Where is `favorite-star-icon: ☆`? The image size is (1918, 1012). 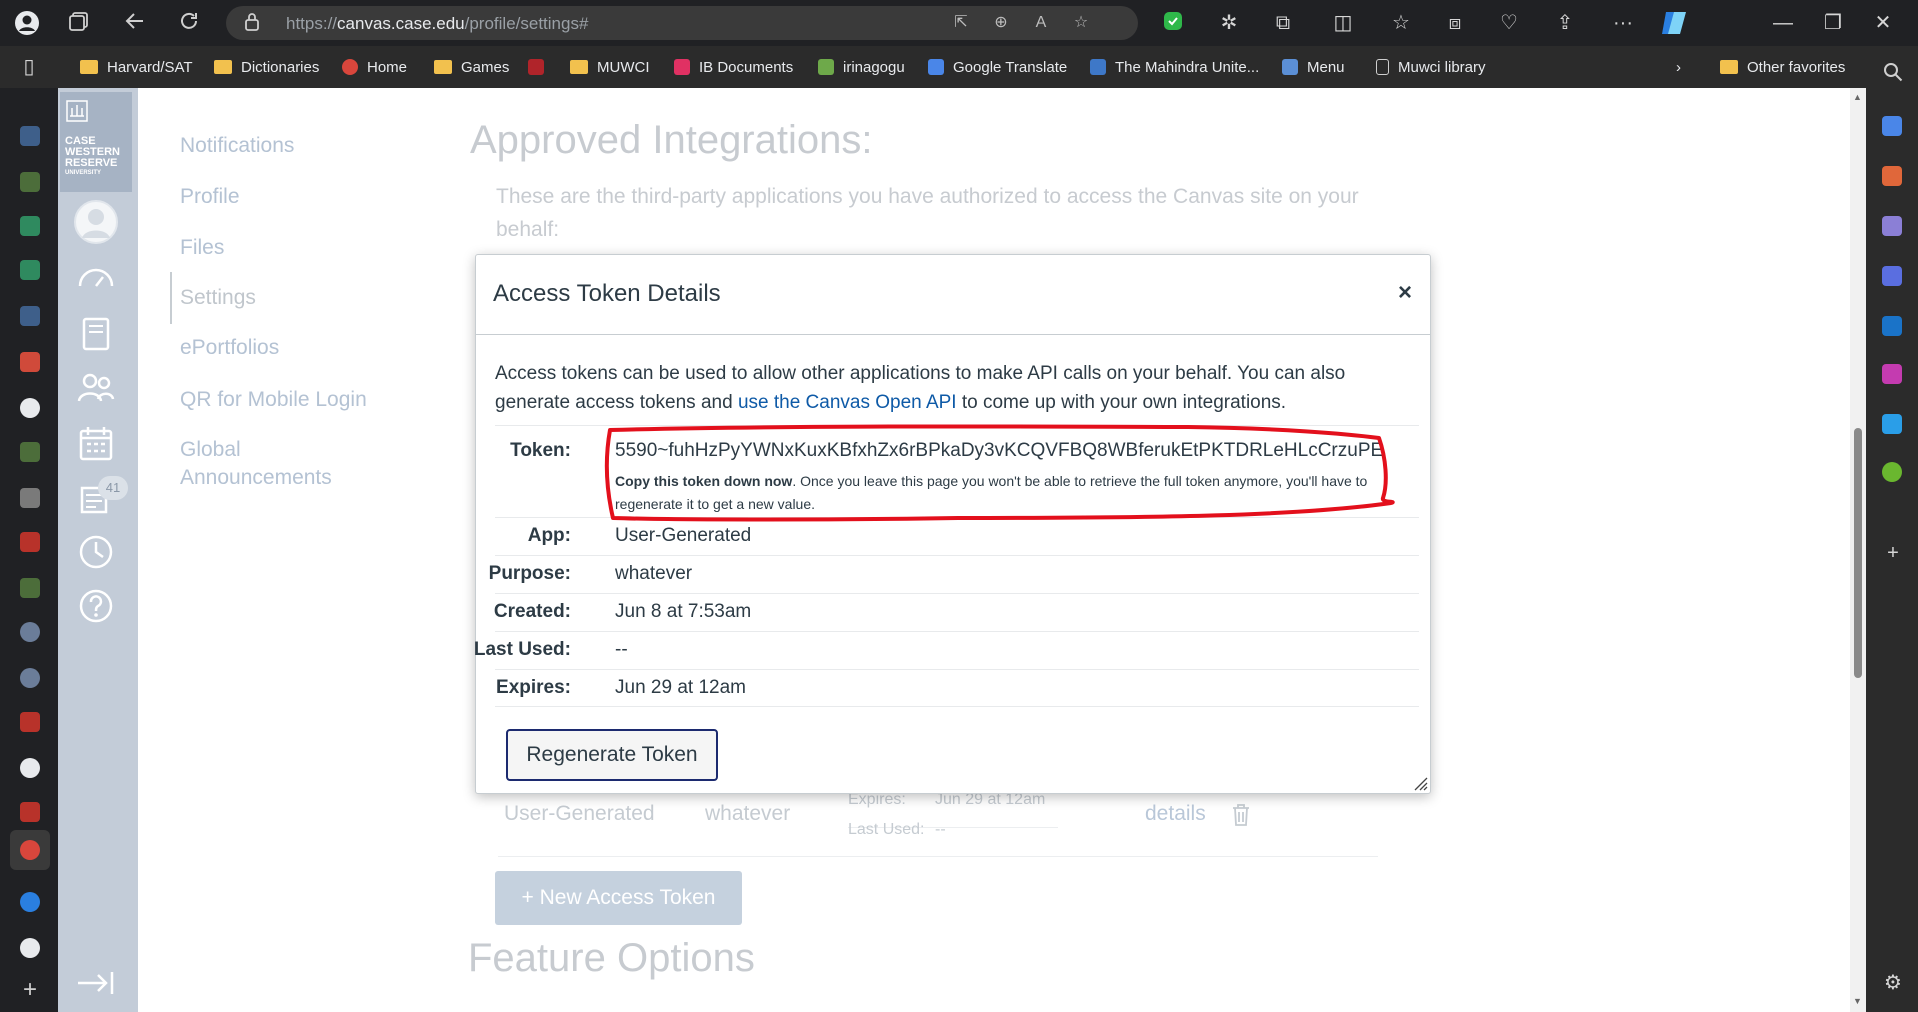 favorite-star-icon: ☆ is located at coordinates (1081, 23).